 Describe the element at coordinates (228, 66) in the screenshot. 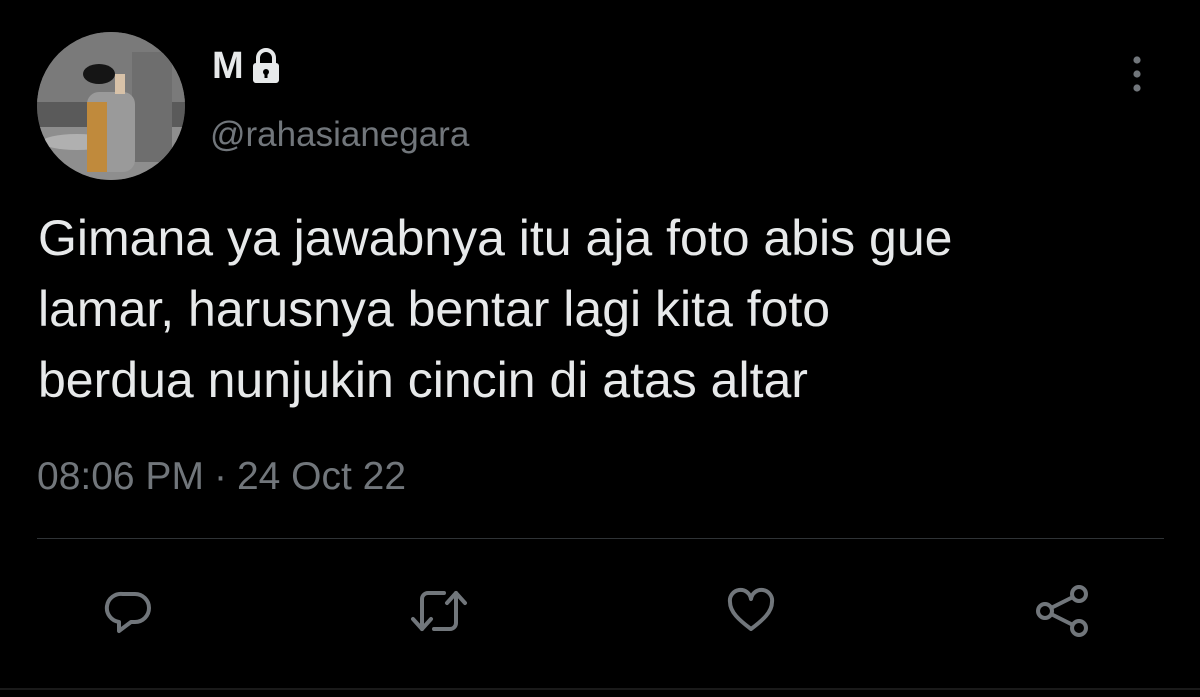

I see `display-name: M` at that location.